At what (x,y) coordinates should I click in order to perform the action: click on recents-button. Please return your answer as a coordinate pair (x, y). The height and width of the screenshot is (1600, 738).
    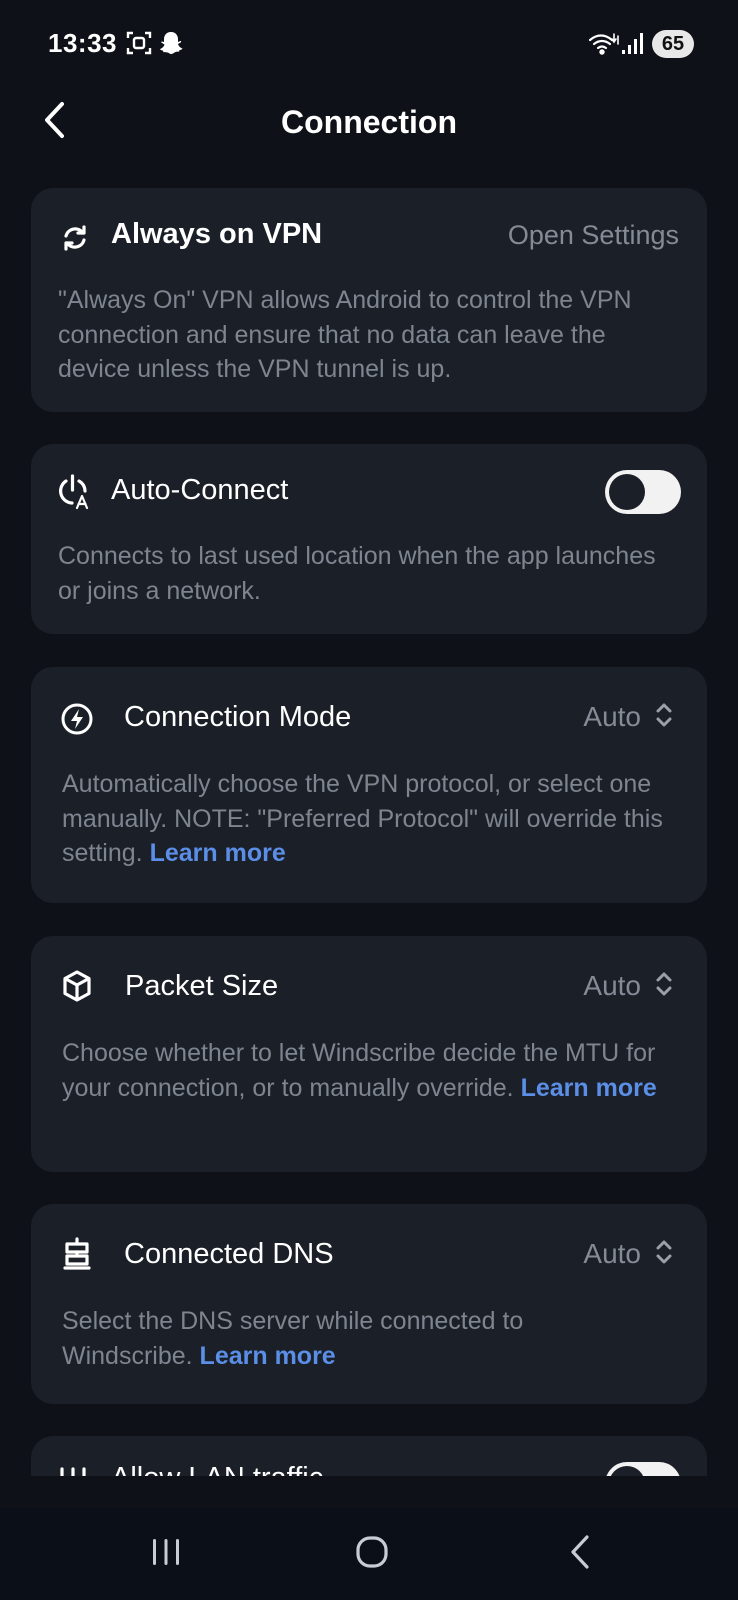
    Looking at the image, I should click on (166, 1554).